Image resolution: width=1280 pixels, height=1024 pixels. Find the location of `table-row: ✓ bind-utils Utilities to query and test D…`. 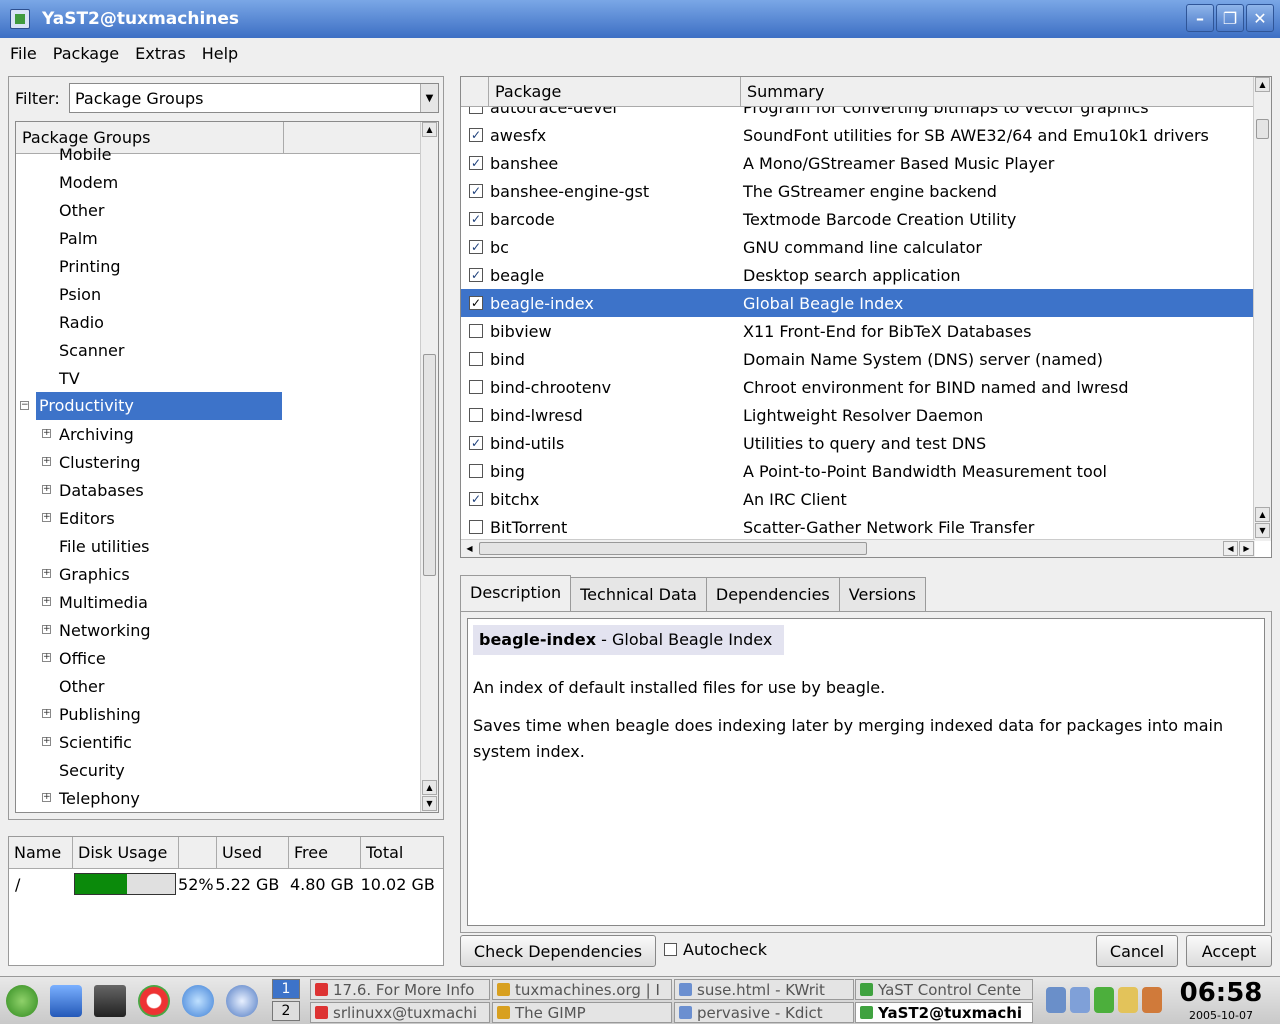

table-row: ✓ bind-utils Utilities to query and test D… is located at coordinates (858, 443).